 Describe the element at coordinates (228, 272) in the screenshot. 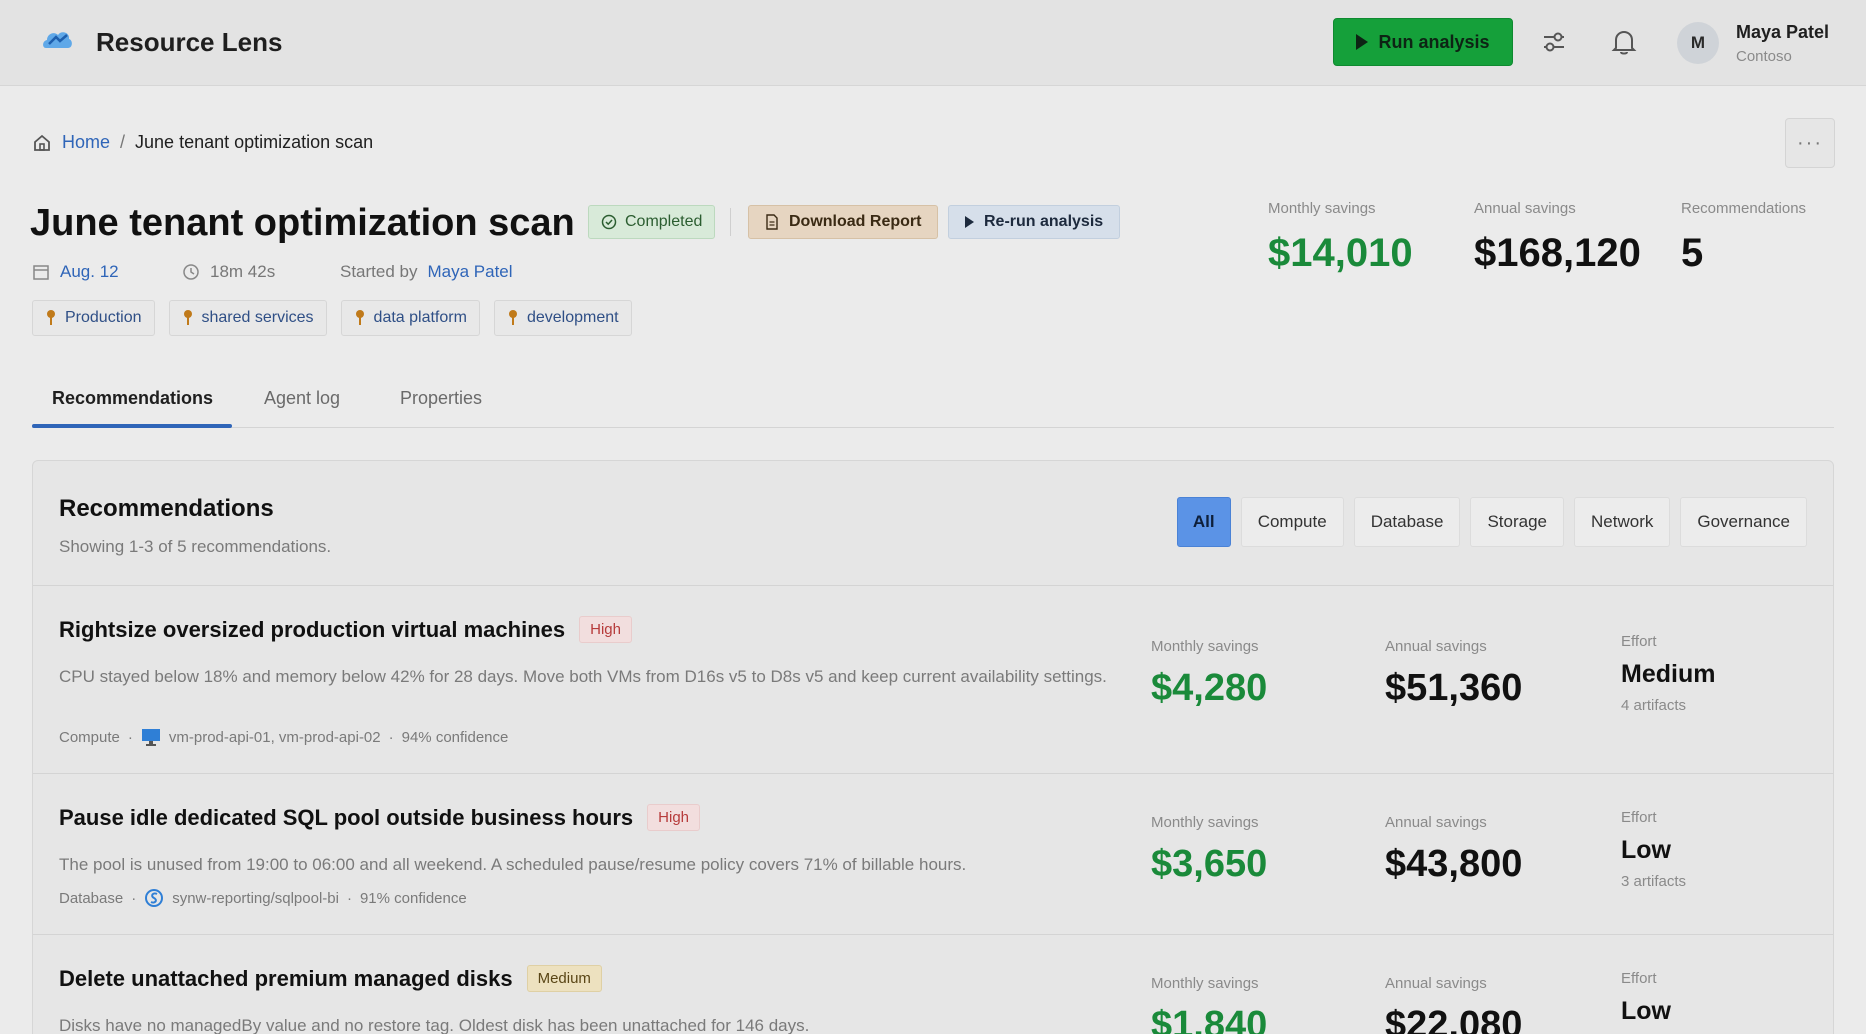

I see `scan-duration: 18m 42s` at that location.